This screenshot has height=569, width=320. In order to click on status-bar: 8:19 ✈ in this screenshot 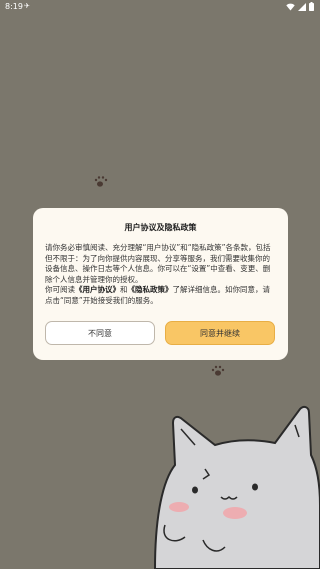, I will do `click(160, 7)`.